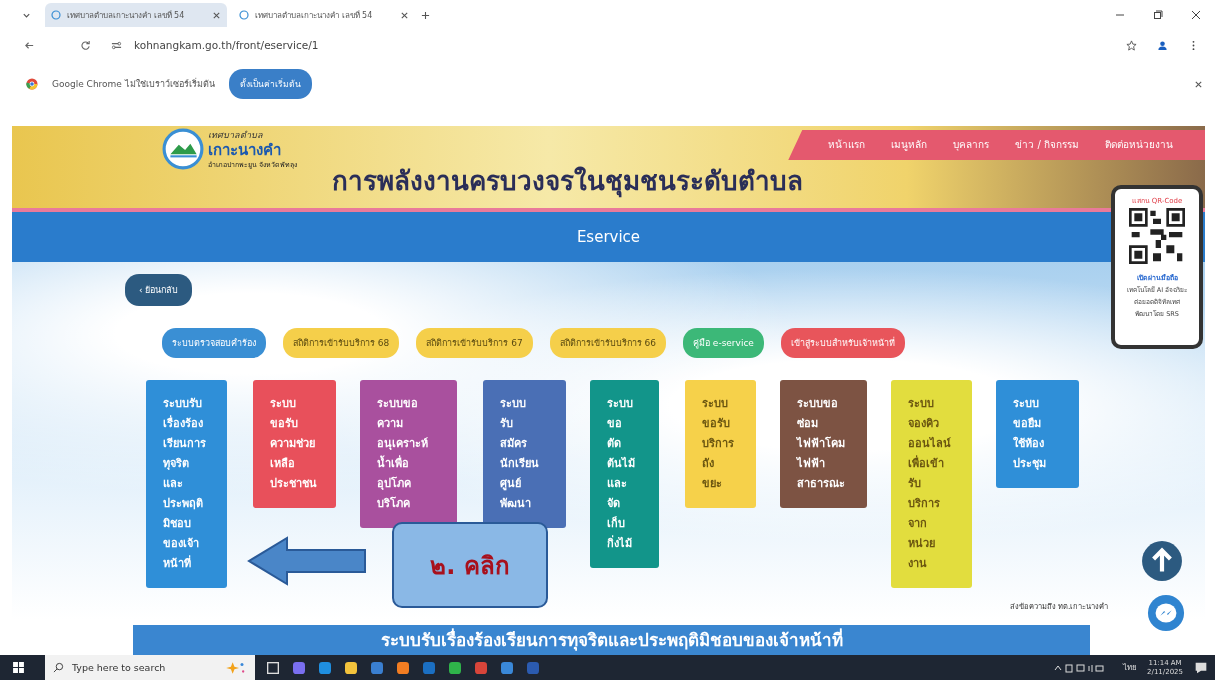 The width and height of the screenshot is (1215, 680). I want to click on service-link-button: สถิติการเข้ารับบริการ 66, so click(607, 343).